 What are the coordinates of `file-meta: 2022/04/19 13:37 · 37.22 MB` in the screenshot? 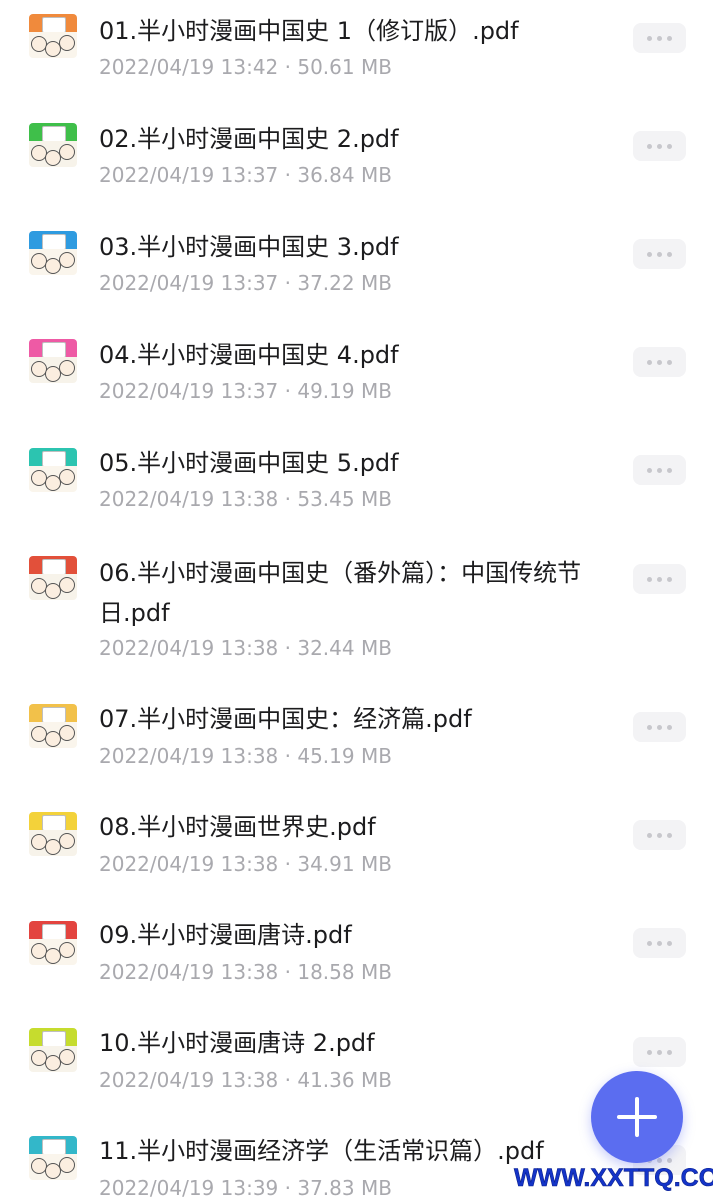 It's located at (245, 283).